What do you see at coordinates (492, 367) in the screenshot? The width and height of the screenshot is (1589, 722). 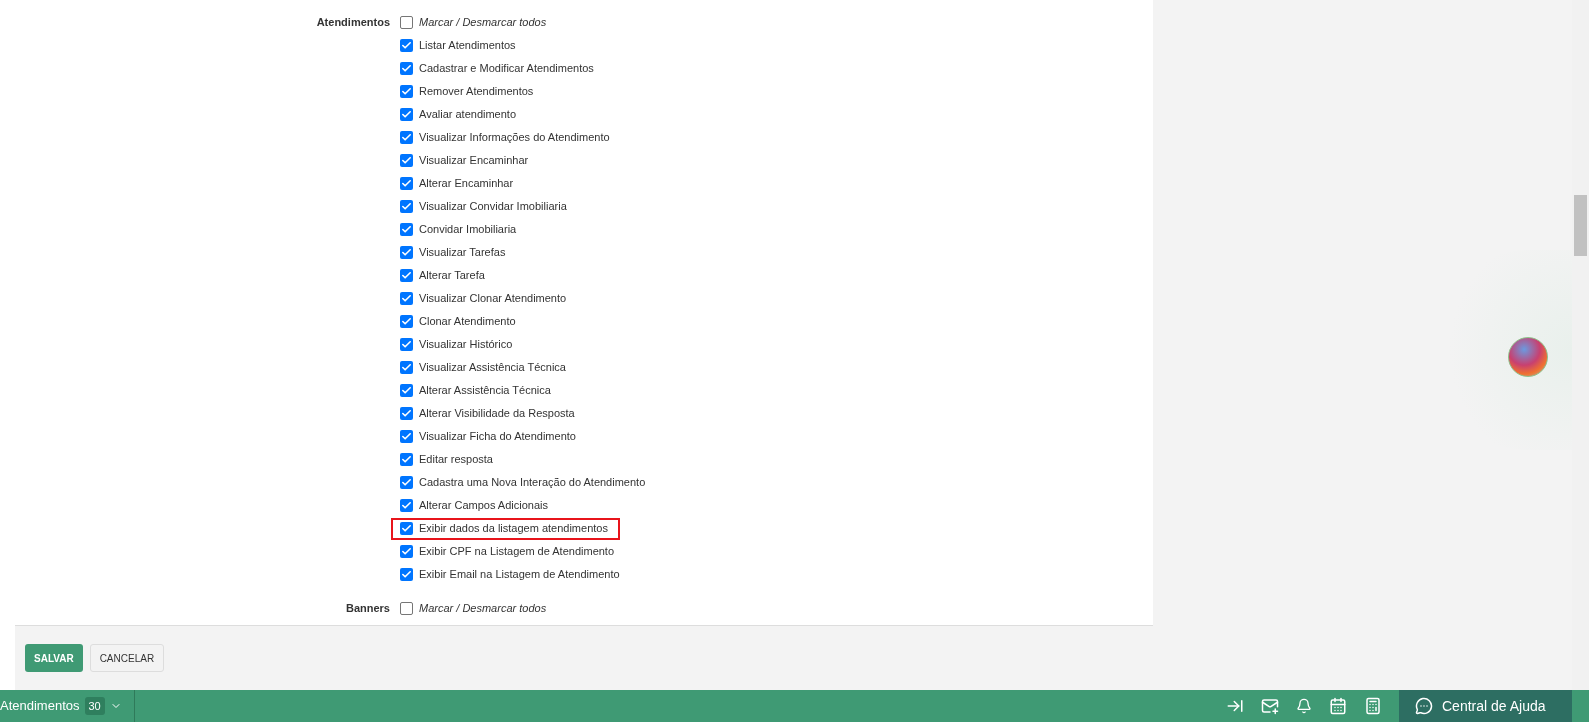 I see `permission-label: Visualizar Assistência Técnica` at bounding box center [492, 367].